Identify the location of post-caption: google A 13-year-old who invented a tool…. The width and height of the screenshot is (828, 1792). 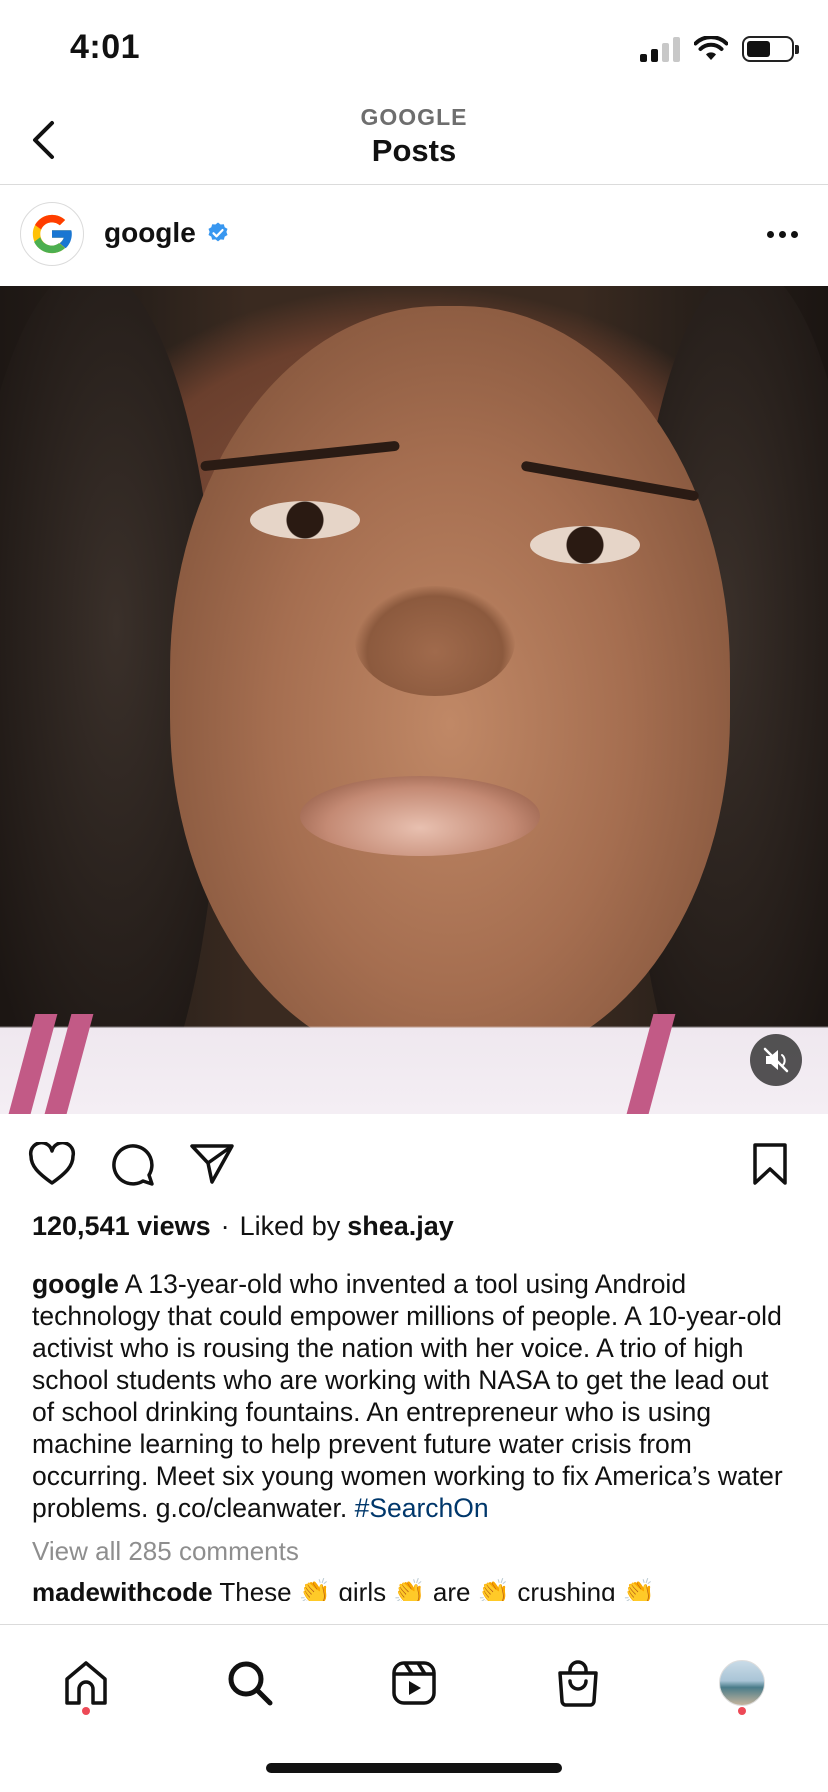
(414, 1396).